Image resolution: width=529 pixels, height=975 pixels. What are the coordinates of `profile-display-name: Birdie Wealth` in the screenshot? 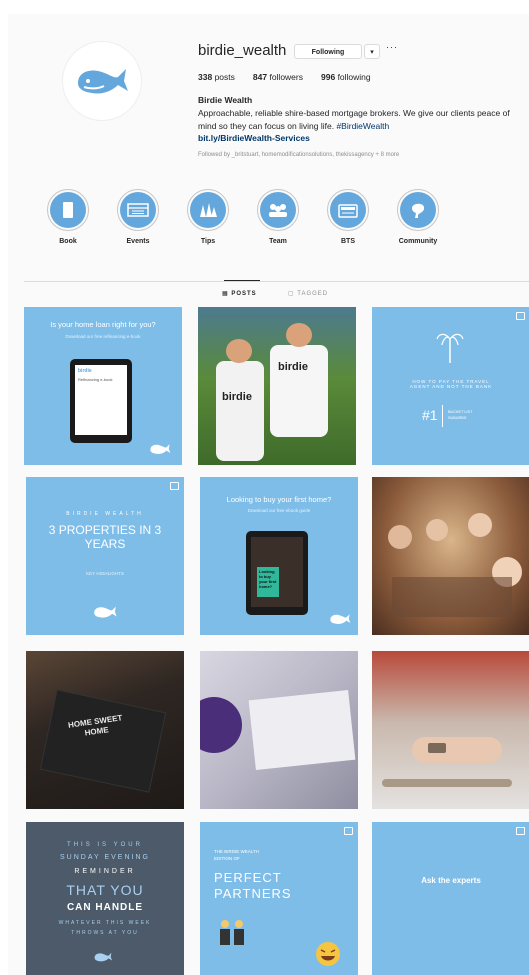 It's located at (225, 100).